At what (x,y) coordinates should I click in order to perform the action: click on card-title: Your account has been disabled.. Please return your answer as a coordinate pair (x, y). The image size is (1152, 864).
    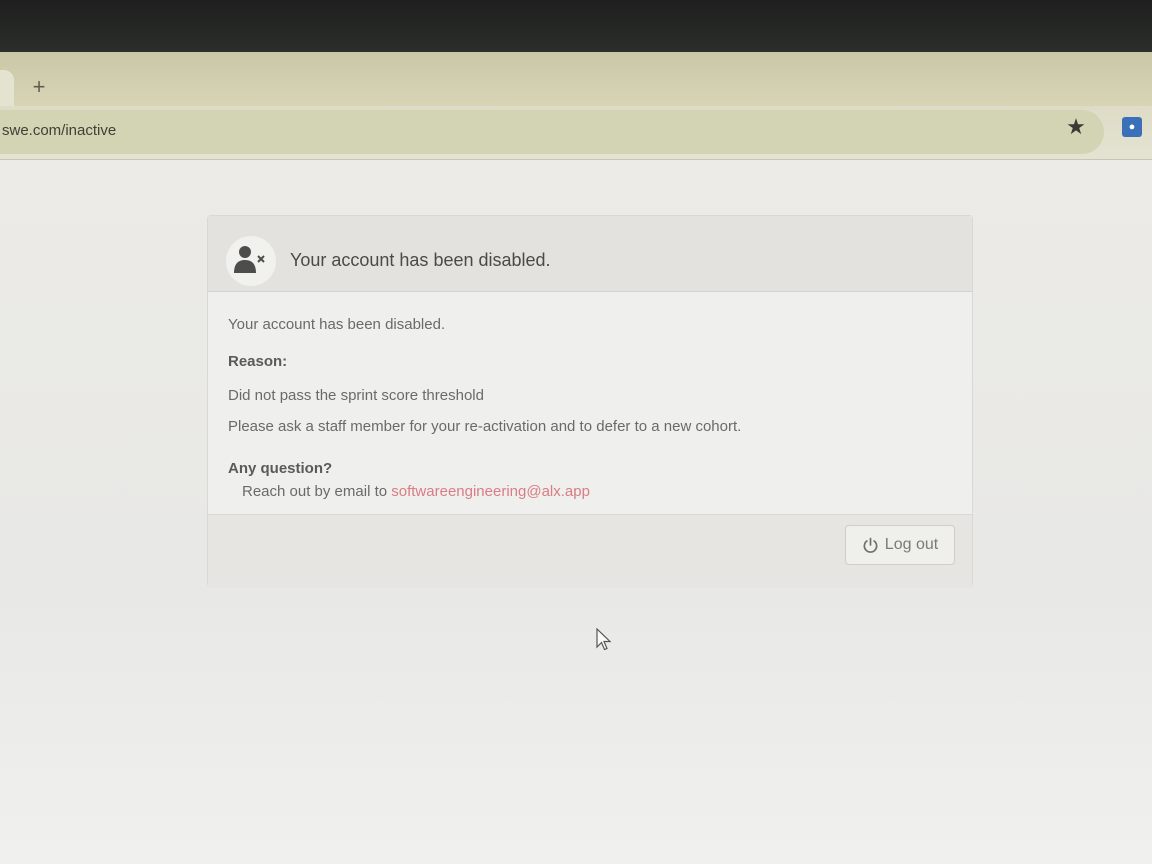
    Looking at the image, I should click on (420, 260).